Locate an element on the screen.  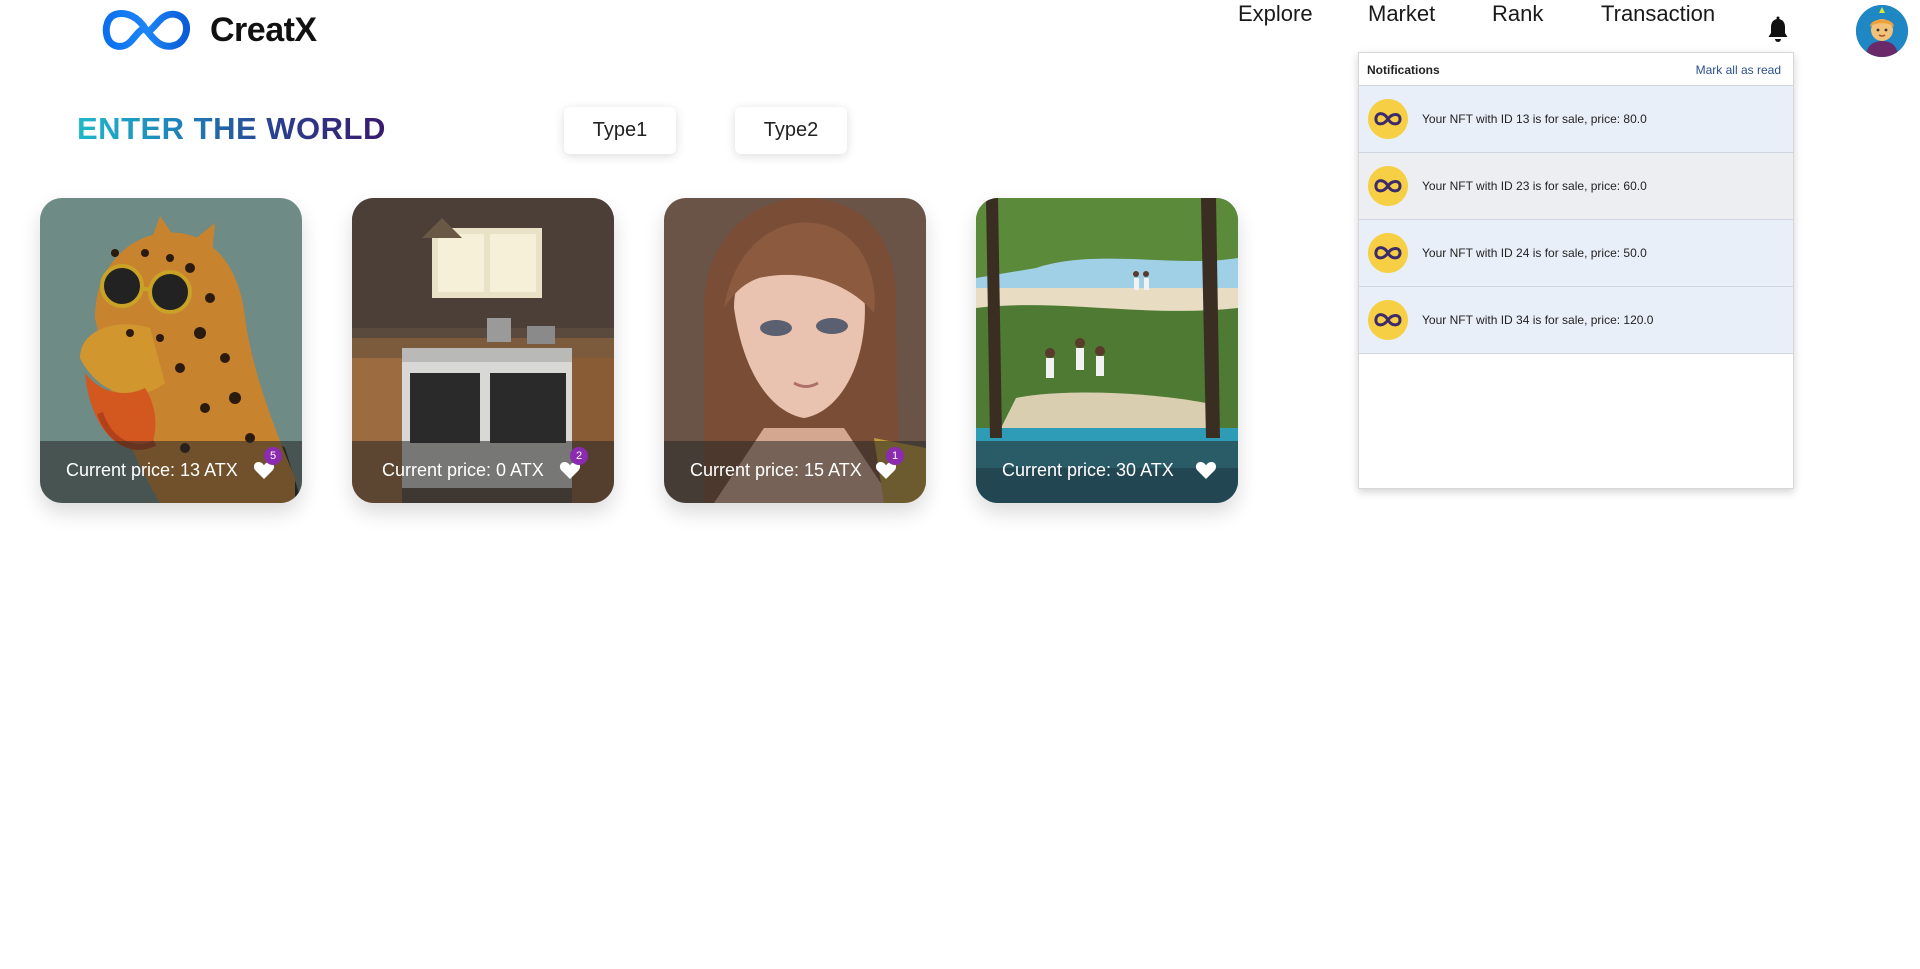
like-count-badge: 1 is located at coordinates (895, 456).